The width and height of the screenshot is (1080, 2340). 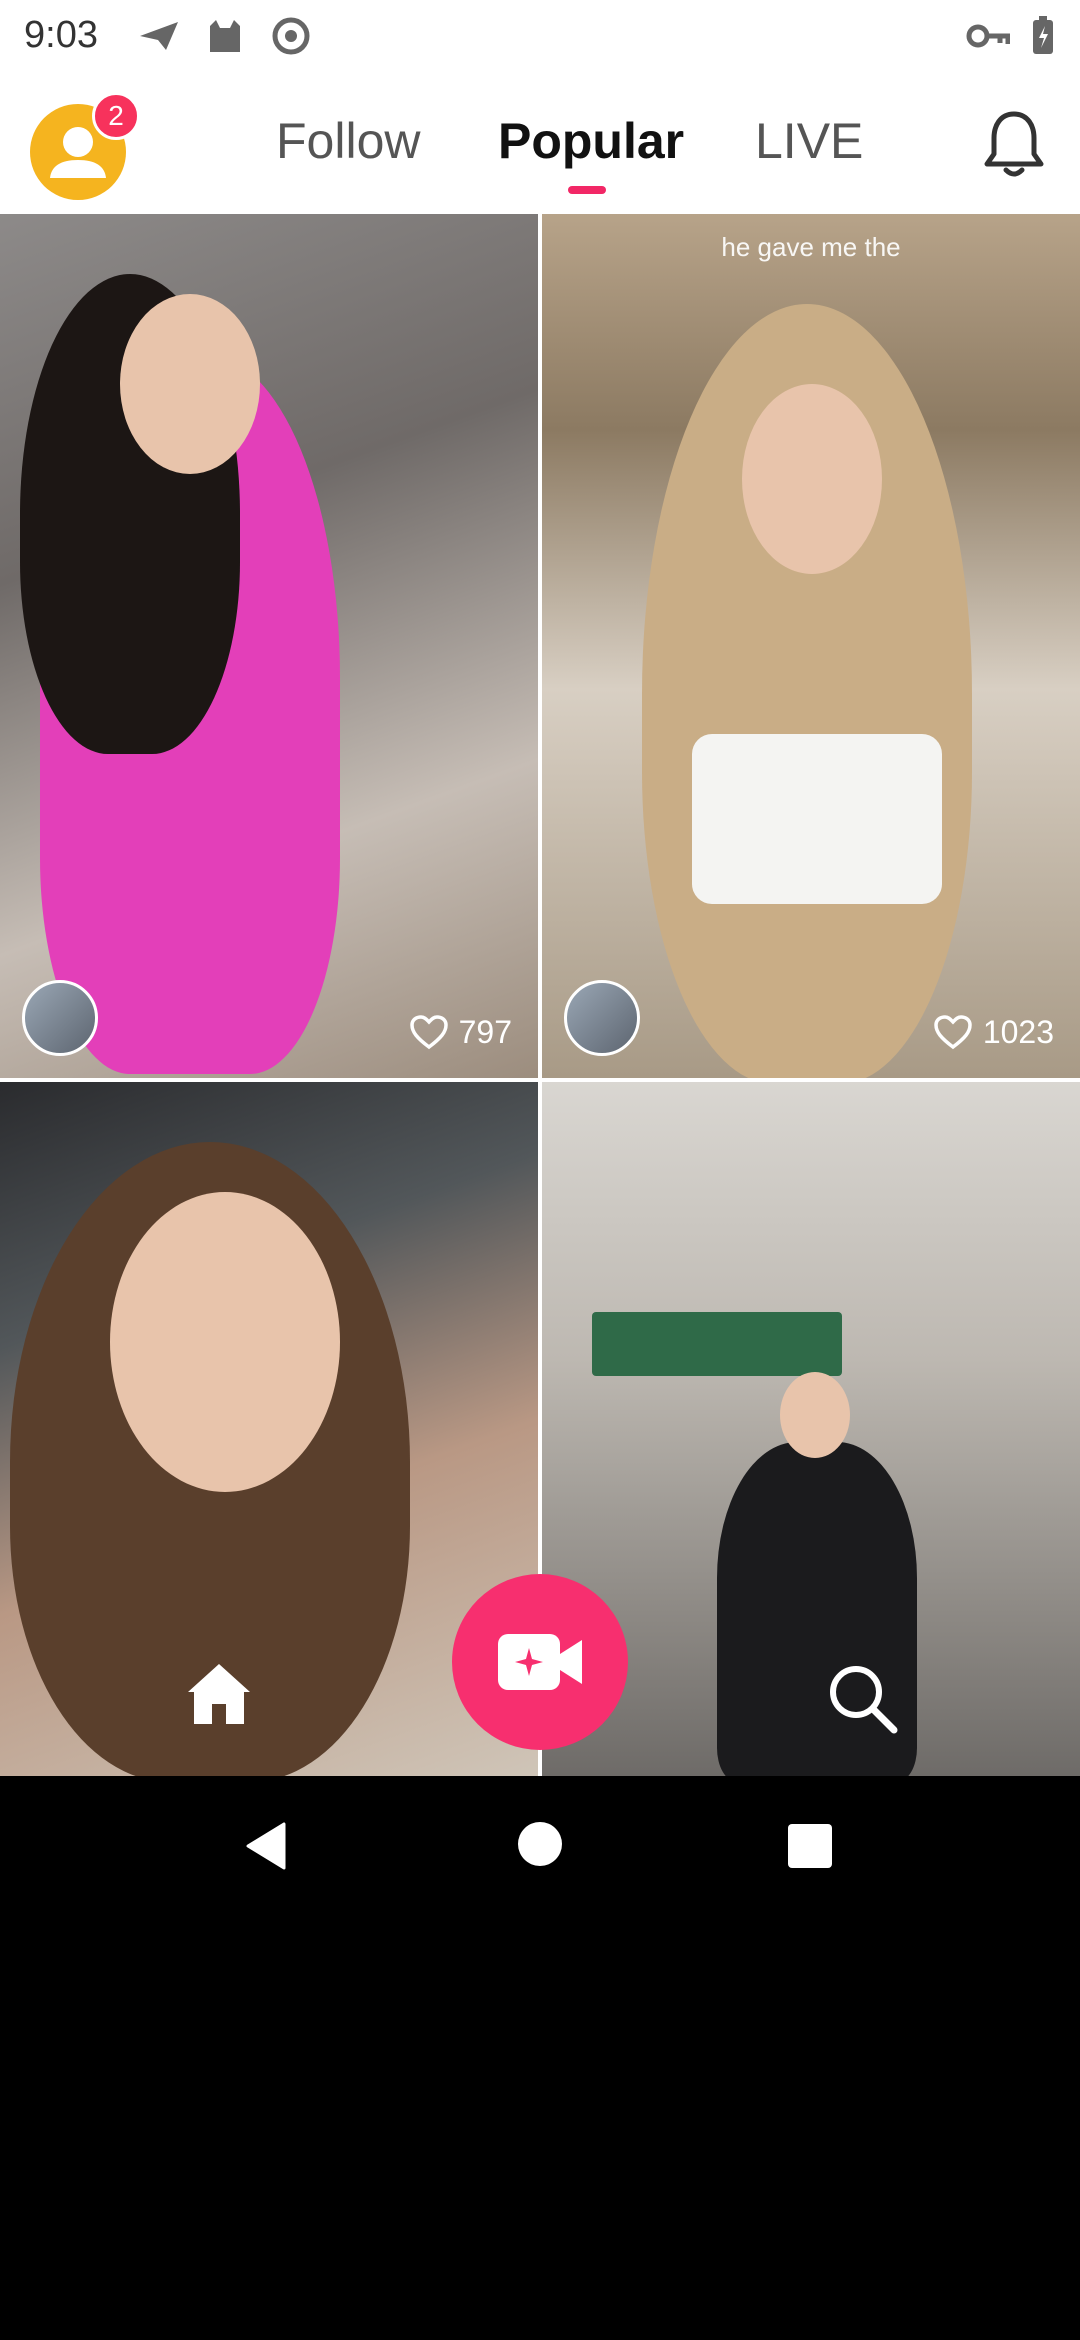 What do you see at coordinates (811, 247) in the screenshot?
I see `card-caption: he gave me the` at bounding box center [811, 247].